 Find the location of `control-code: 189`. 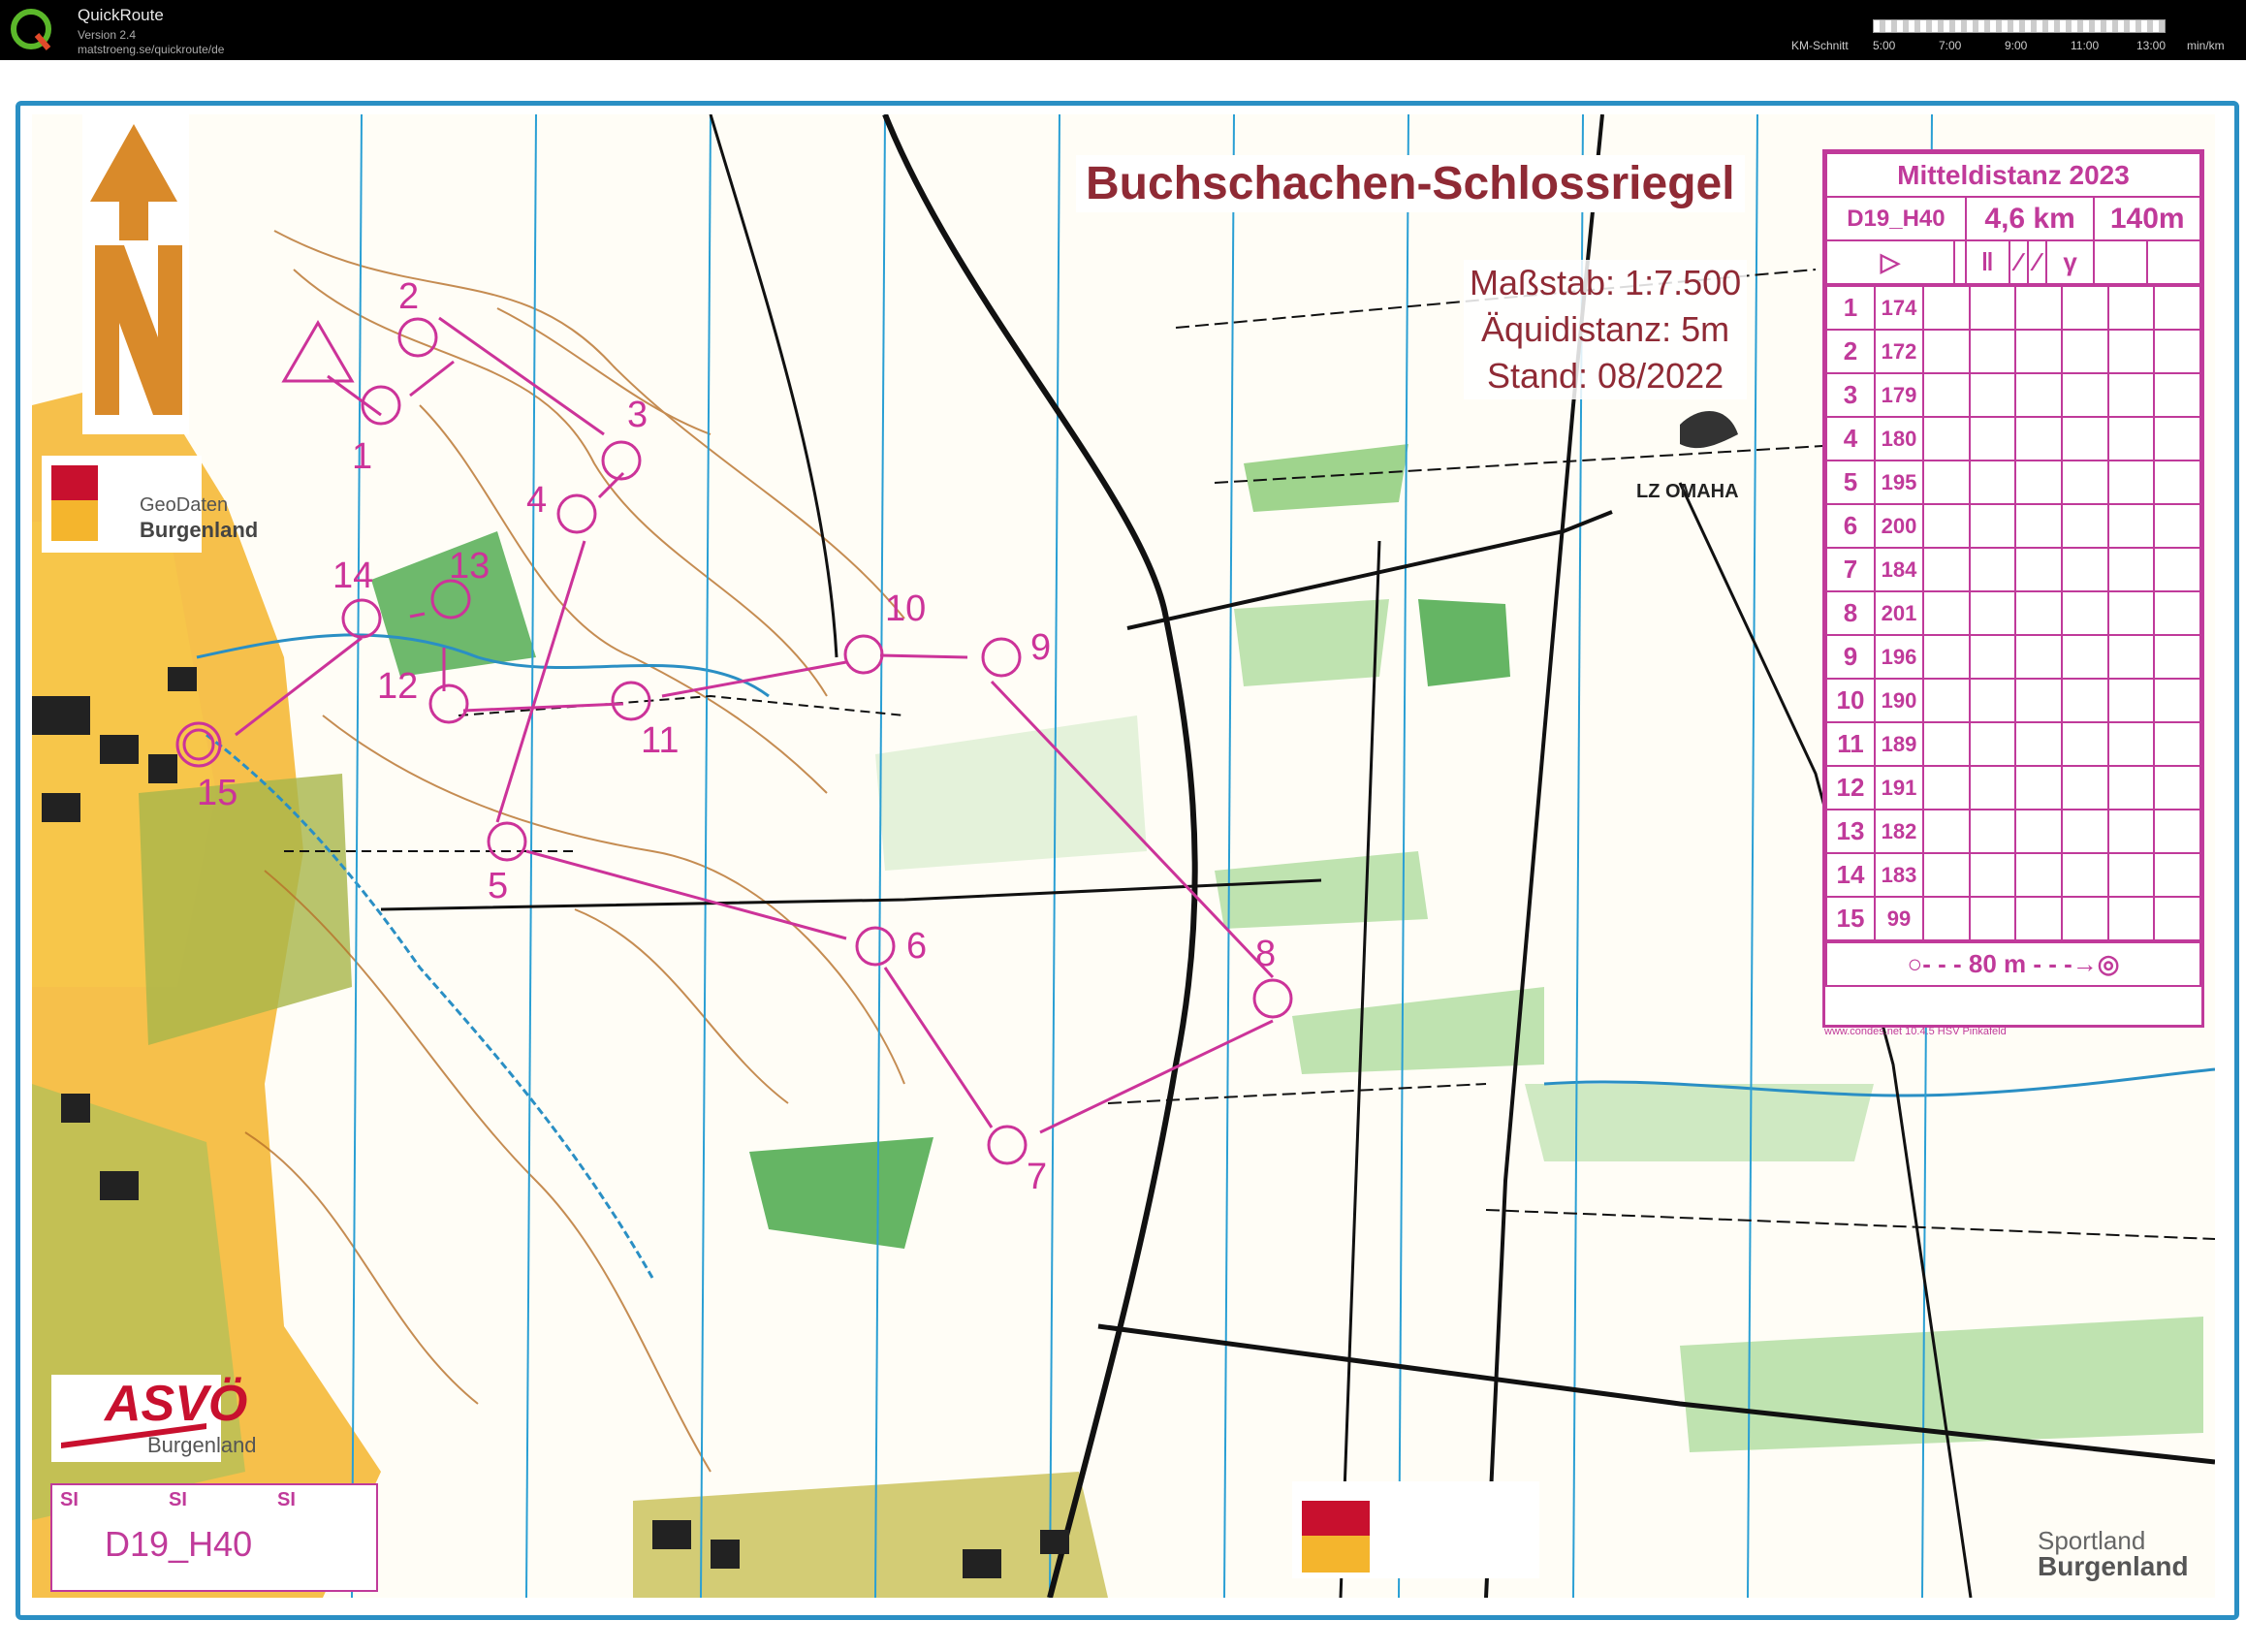

control-code: 189 is located at coordinates (1899, 744).